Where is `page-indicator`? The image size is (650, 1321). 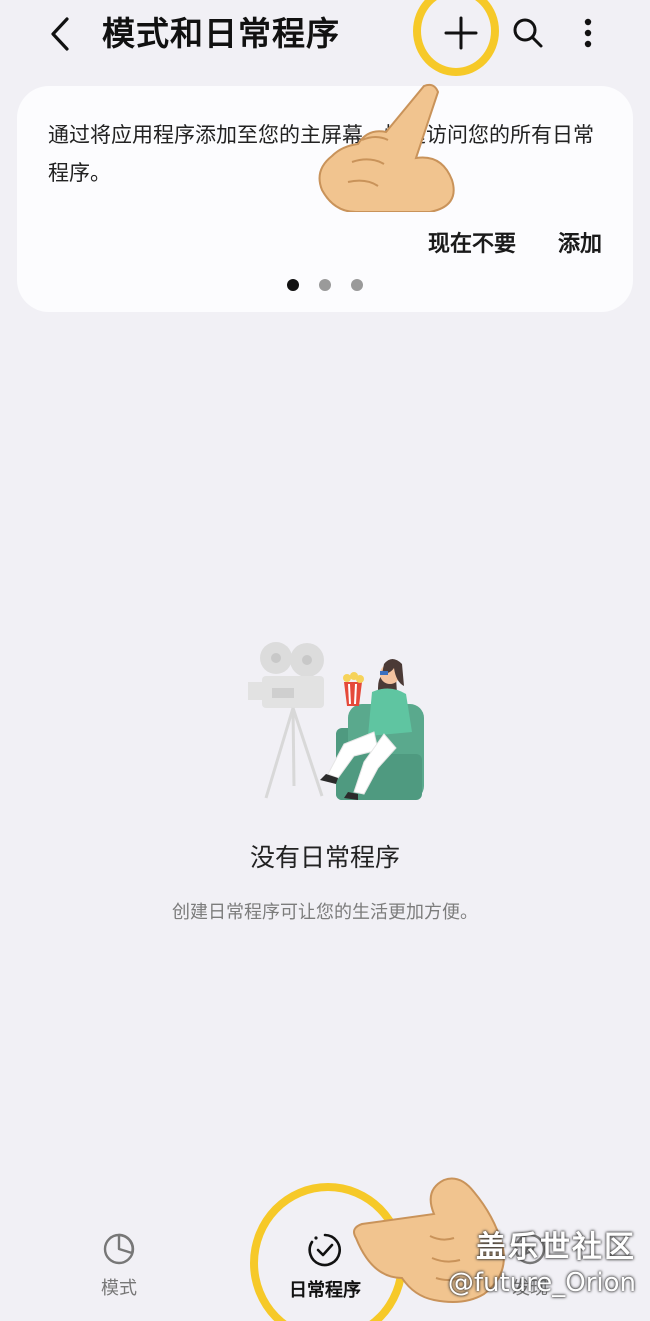
page-indicator is located at coordinates (325, 285).